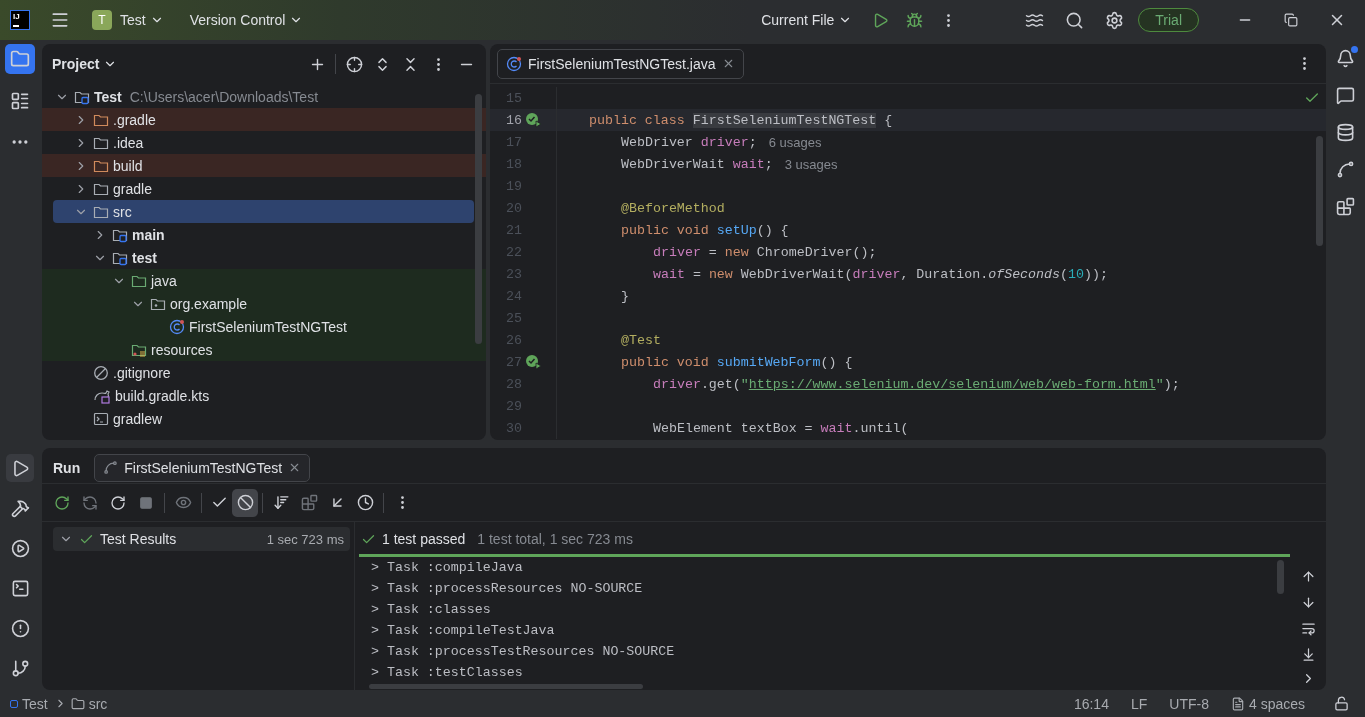 The width and height of the screenshot is (1365, 717). Describe the element at coordinates (263, 211) in the screenshot. I see `tree-item: src` at that location.